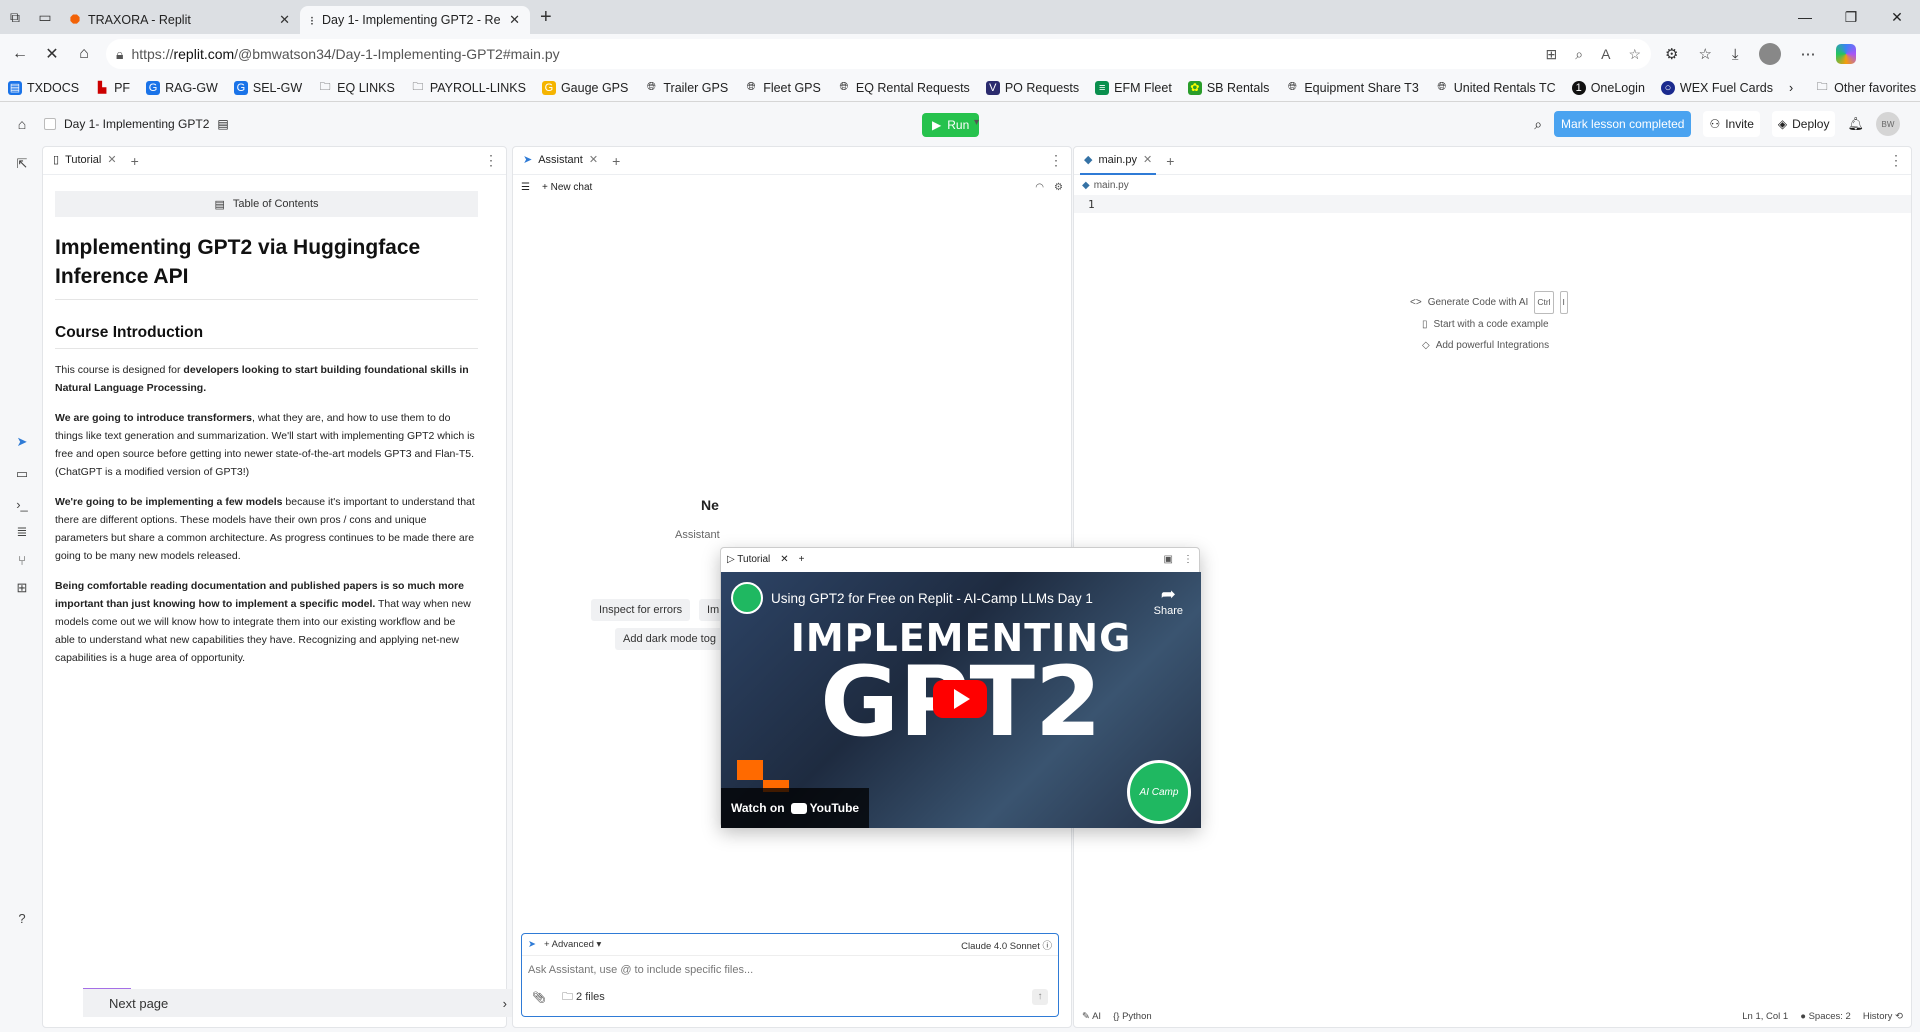  I want to click on notifications-bell-icon: 🔔︎, so click(1855, 124).